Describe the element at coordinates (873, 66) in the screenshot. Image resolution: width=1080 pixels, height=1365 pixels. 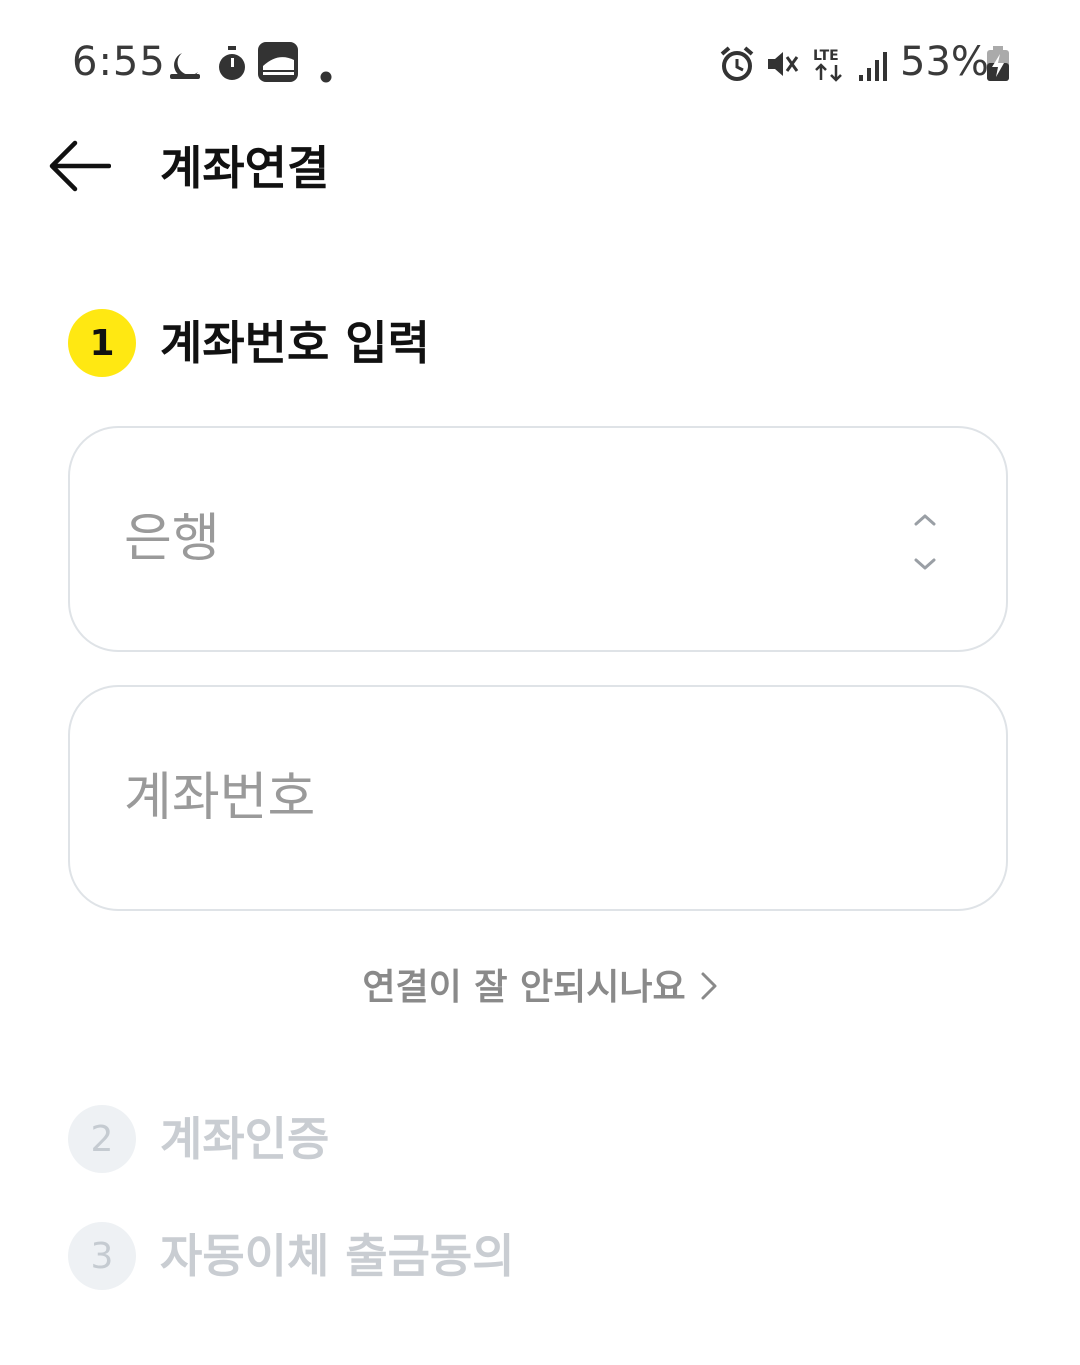
I see `signal-icon` at that location.